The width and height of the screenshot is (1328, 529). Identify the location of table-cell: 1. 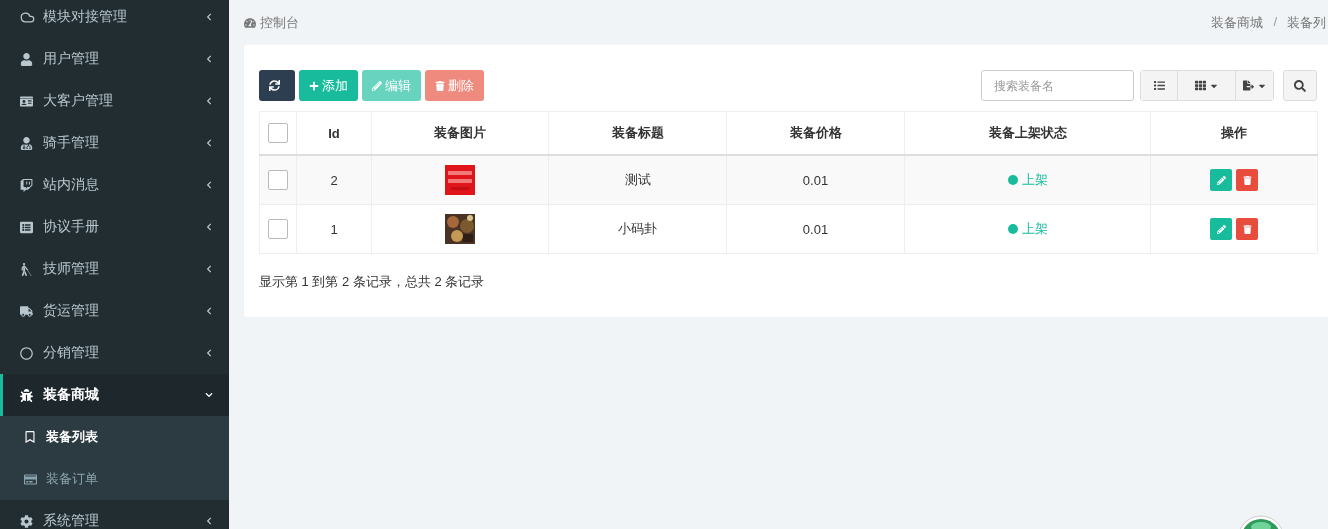
(334, 229).